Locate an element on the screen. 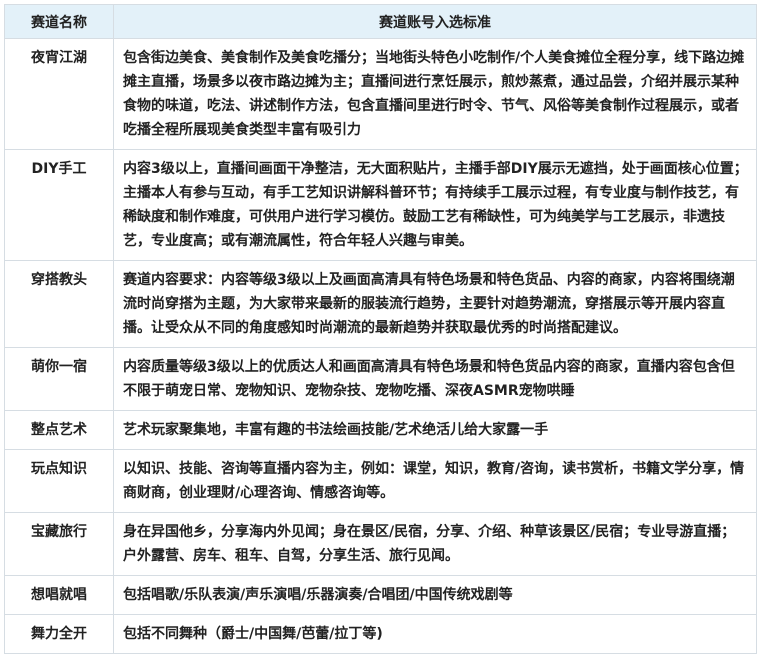  track-name-cell: 夜宵江湖 is located at coordinates (59, 94).